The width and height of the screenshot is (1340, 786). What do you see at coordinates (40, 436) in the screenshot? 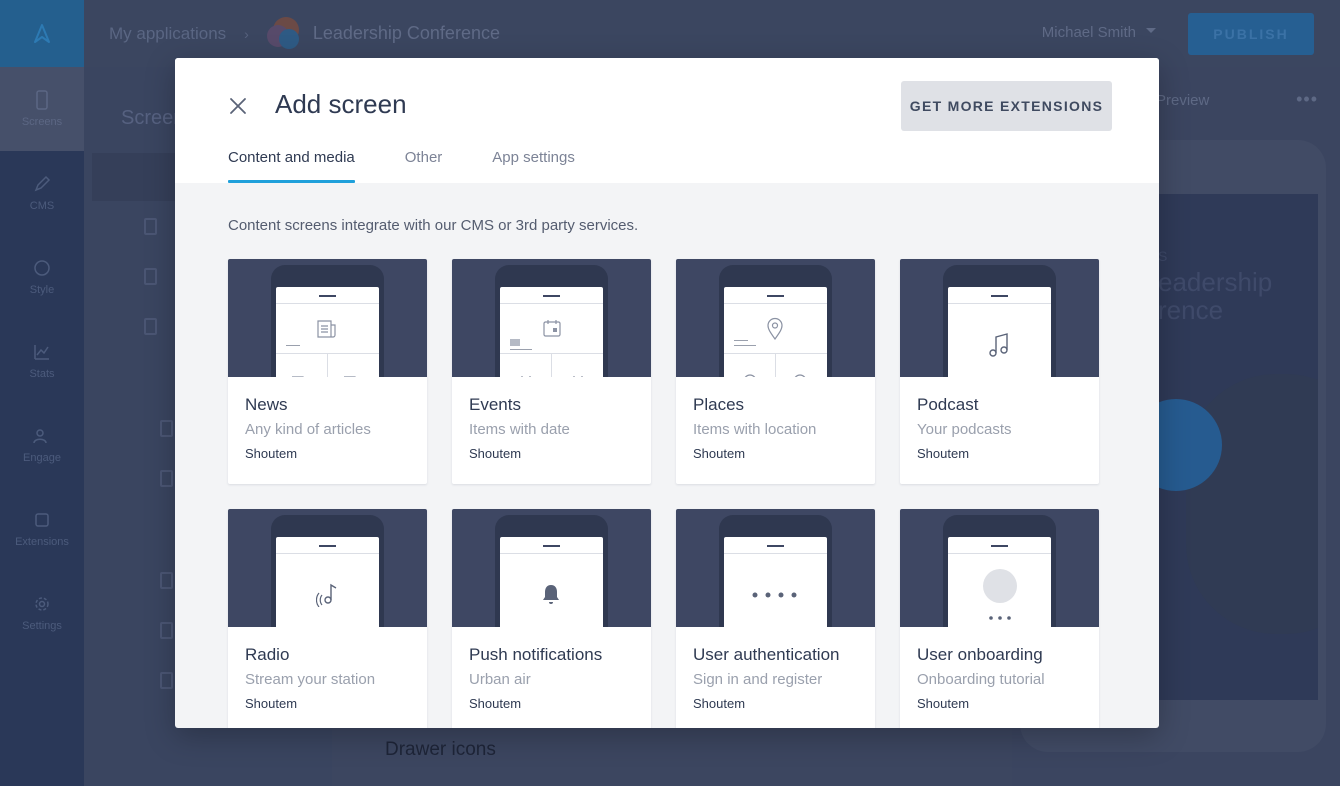
I see `people-icon` at bounding box center [40, 436].